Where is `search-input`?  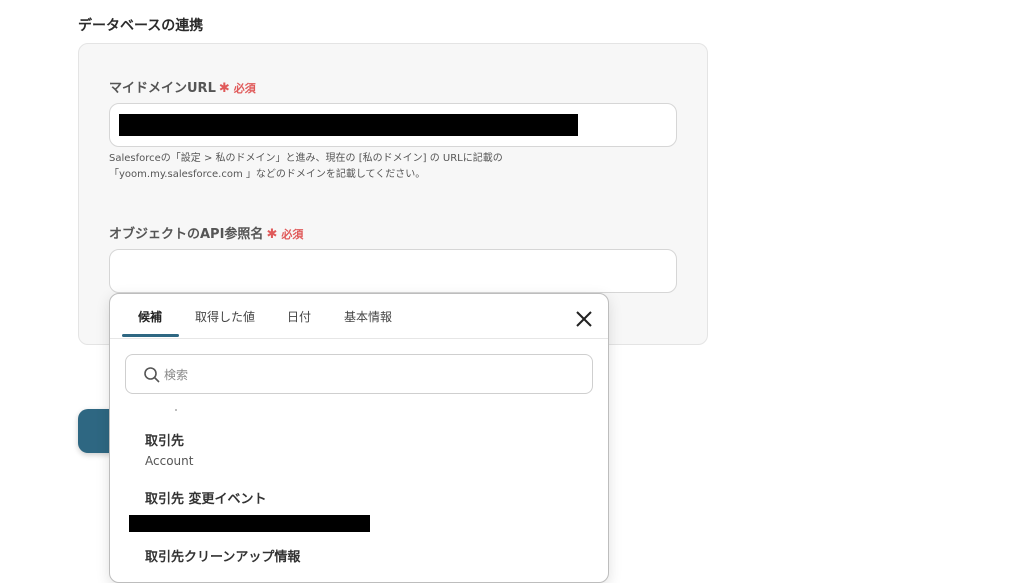 search-input is located at coordinates (364, 375).